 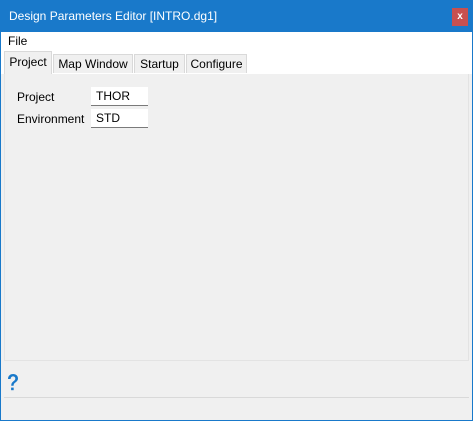 I want to click on title-bar: Design Parameters Editor [INTRO.dg1] x, so click(x=236, y=16).